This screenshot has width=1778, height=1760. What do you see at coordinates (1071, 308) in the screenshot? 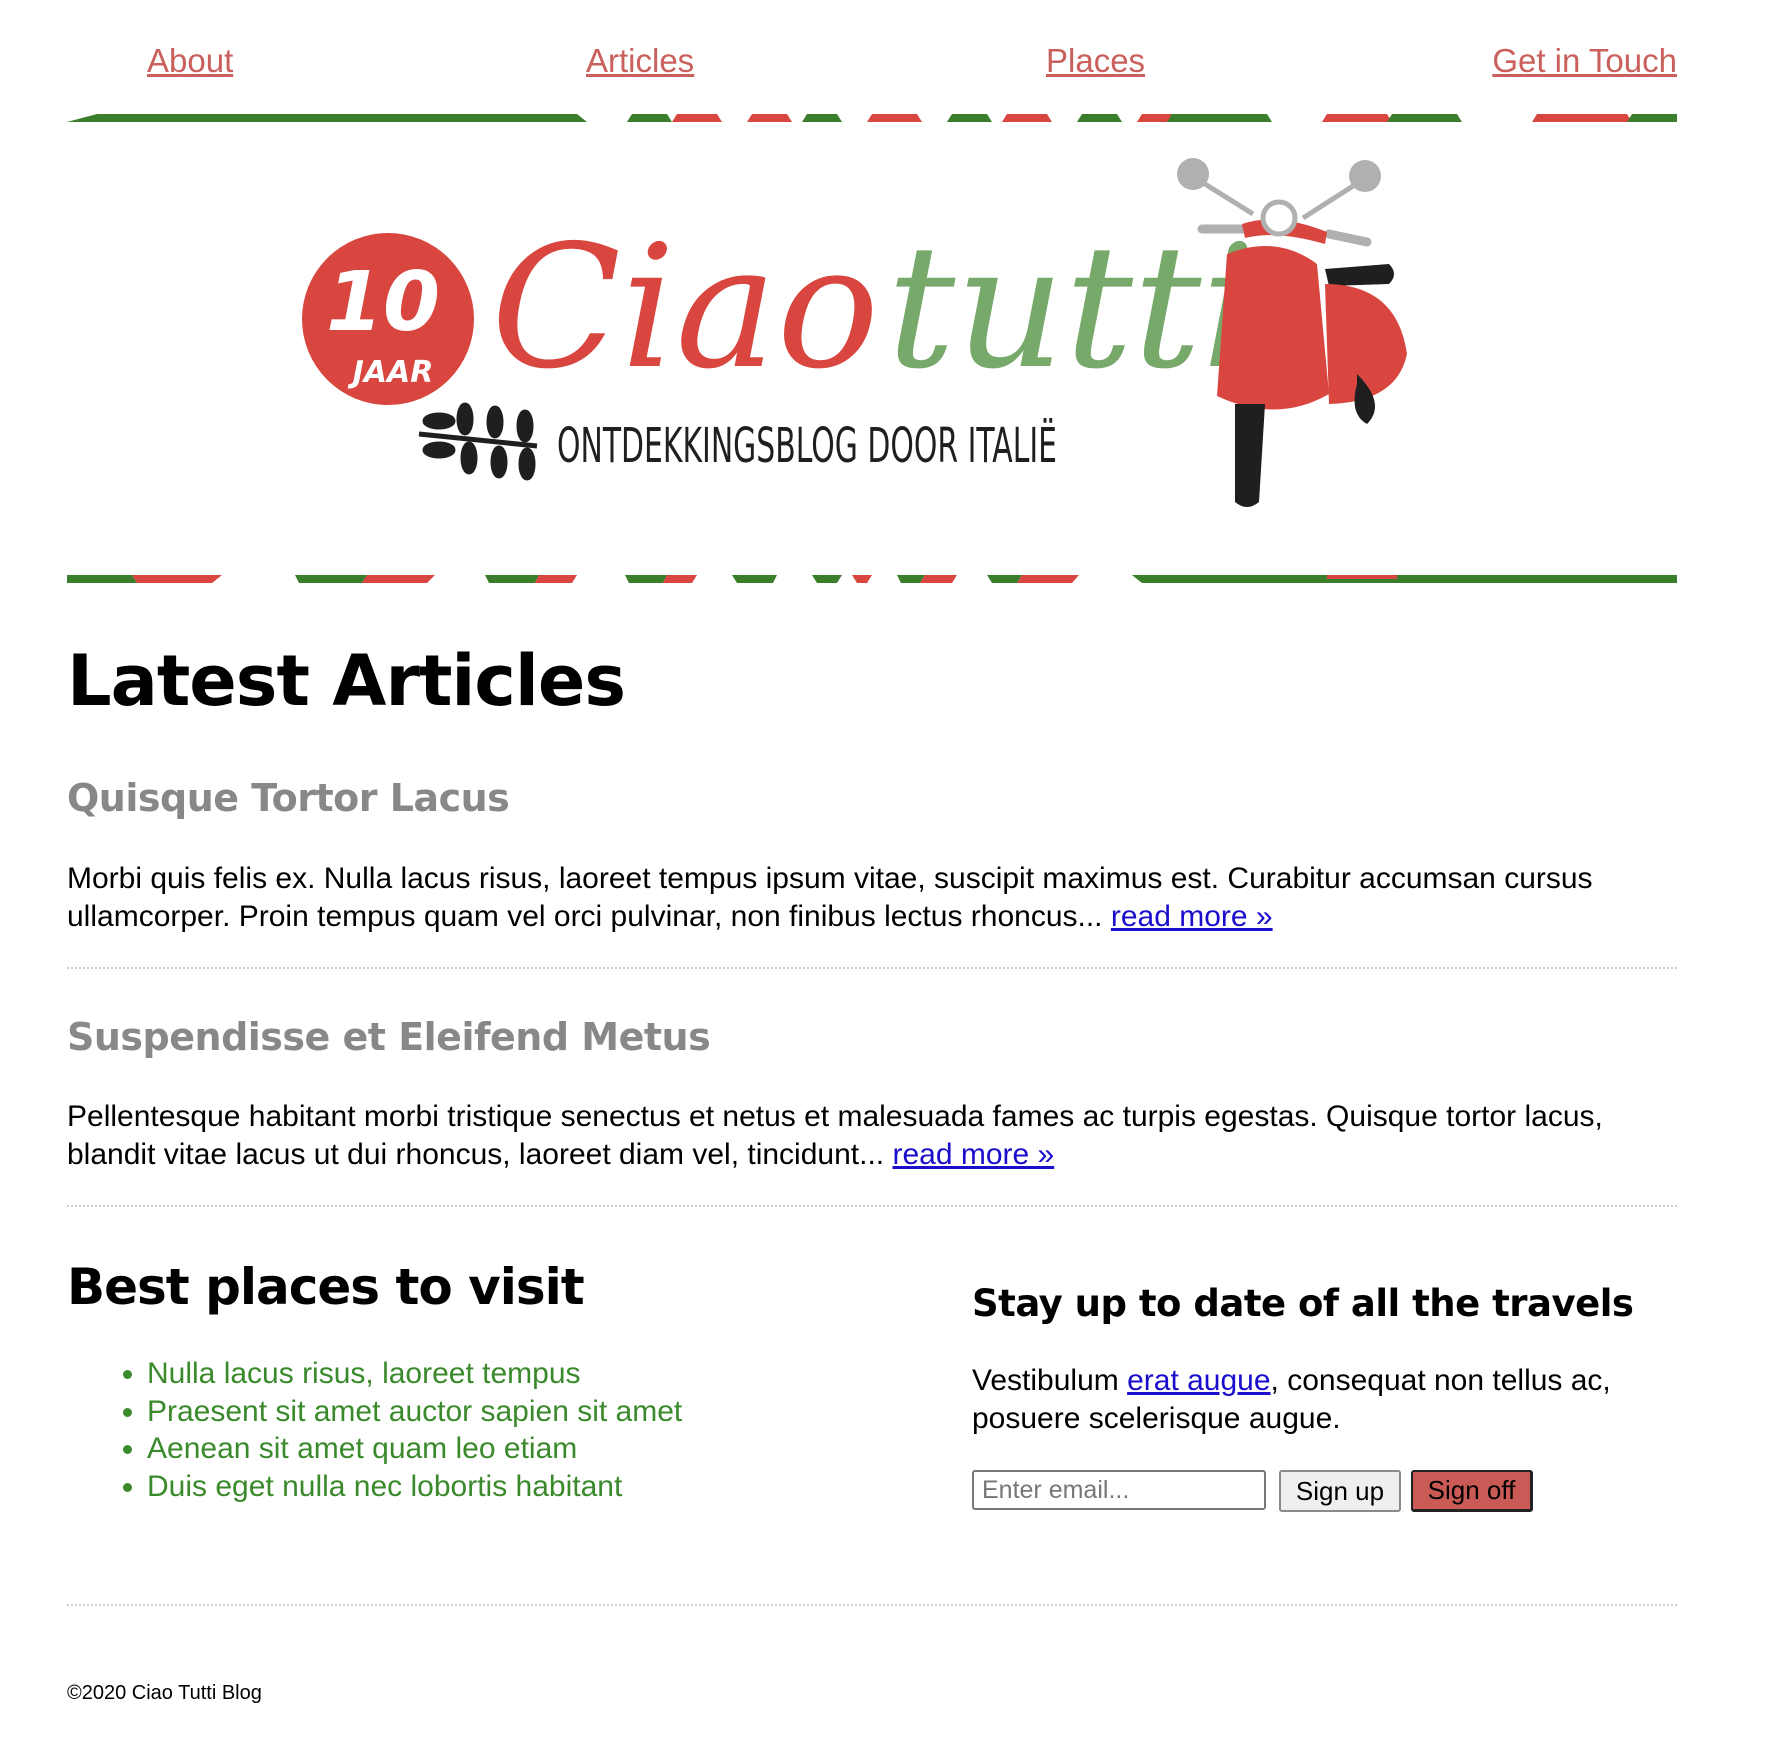
I see `logo-title-tutti: tutti` at bounding box center [1071, 308].